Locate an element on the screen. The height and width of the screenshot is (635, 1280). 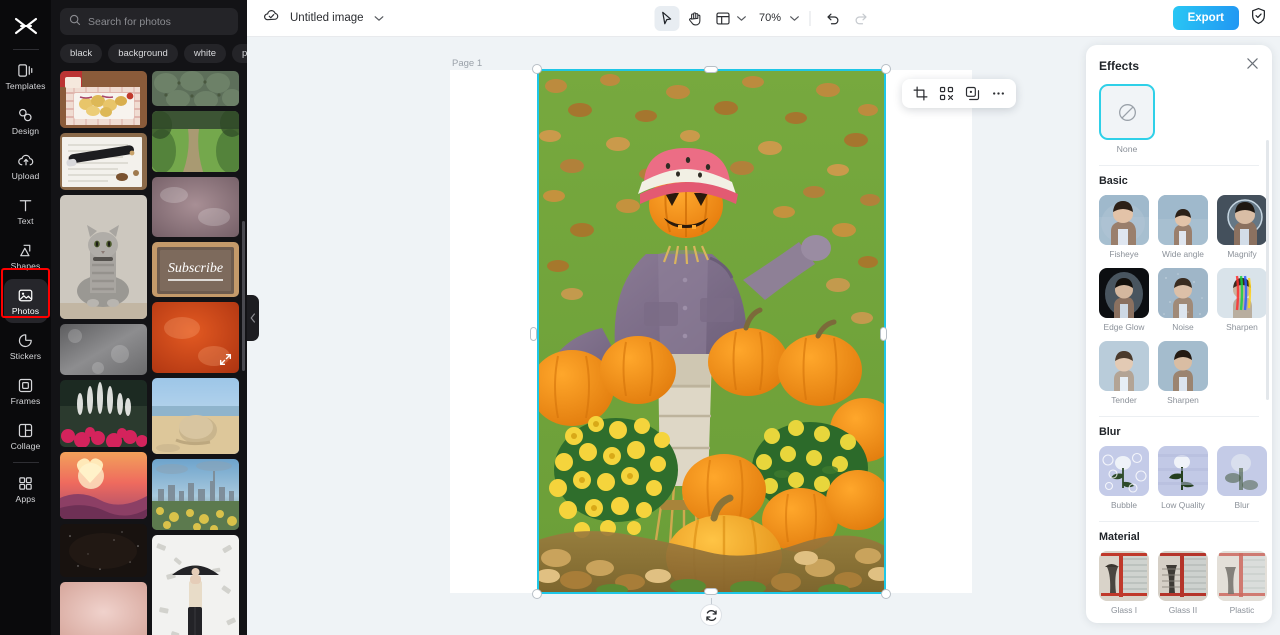
effect-label: Tender is located at coordinates (1124, 400).